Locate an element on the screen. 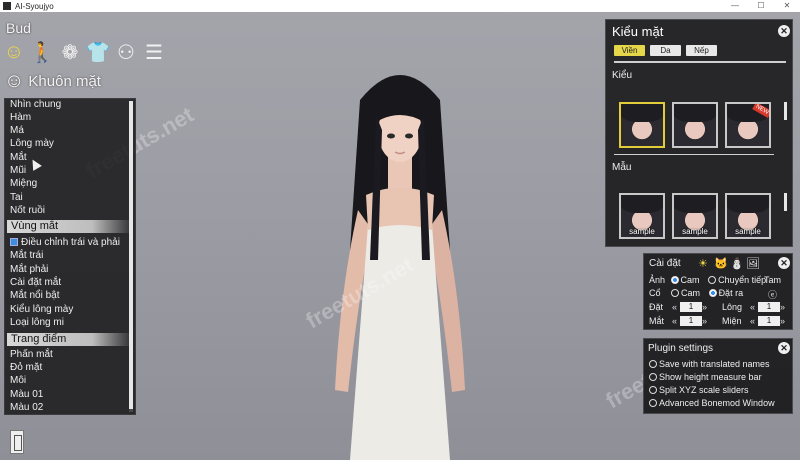 This screenshot has height=460, width=800. extra-label: Tam is located at coordinates (773, 280).